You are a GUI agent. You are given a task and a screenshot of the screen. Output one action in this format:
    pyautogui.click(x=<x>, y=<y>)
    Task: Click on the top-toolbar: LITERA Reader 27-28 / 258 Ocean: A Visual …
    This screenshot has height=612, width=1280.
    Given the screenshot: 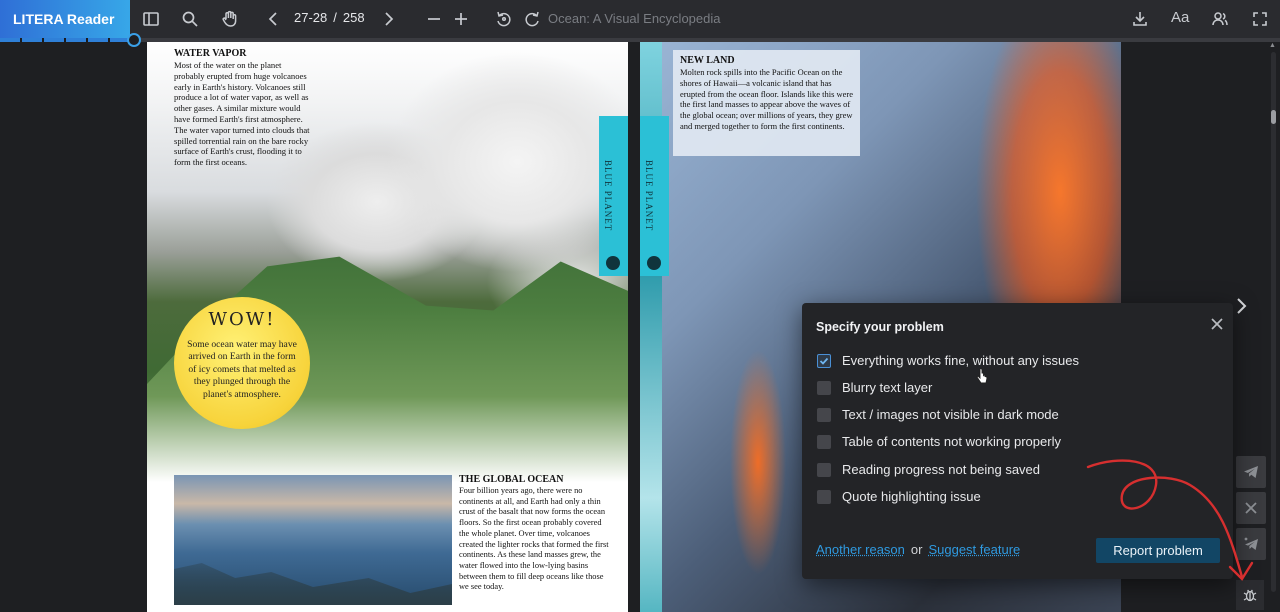 What is the action you would take?
    pyautogui.click(x=640, y=19)
    